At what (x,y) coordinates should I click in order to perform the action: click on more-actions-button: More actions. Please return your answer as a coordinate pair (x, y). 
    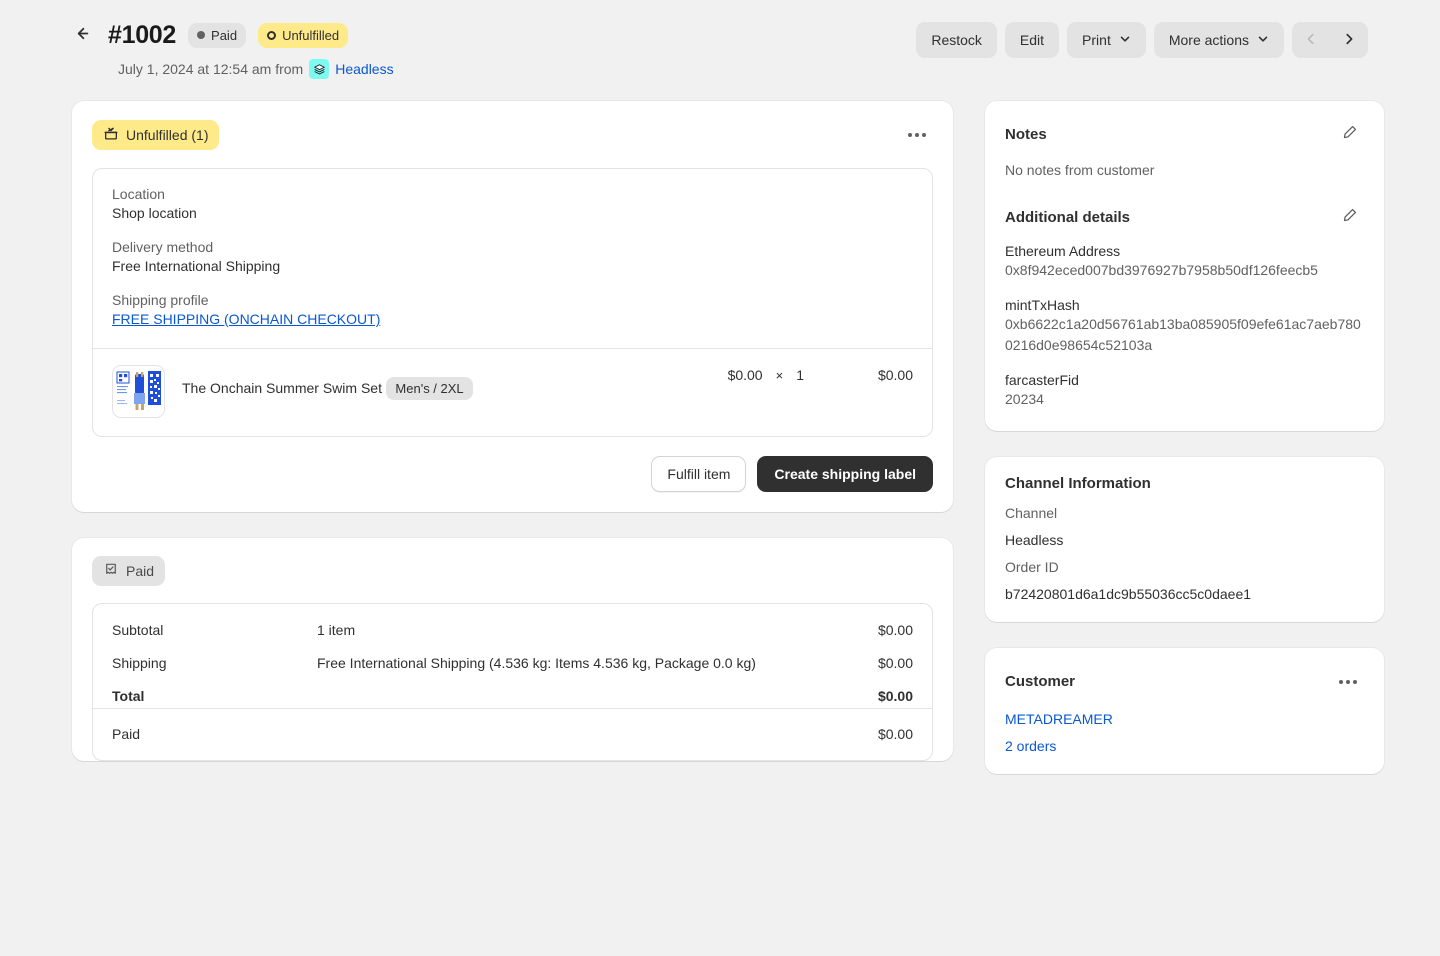
    Looking at the image, I should click on (1218, 40).